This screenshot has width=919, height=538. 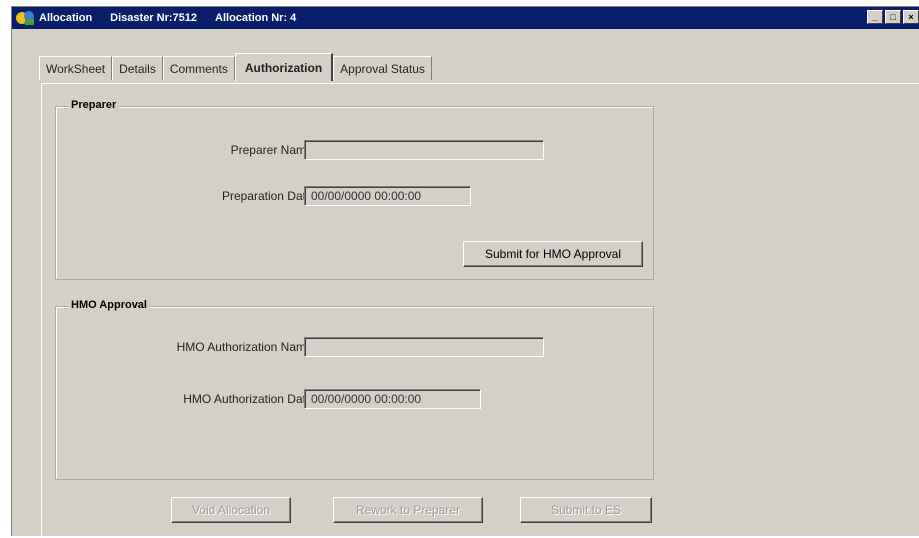 I want to click on maximize-icon: □, so click(x=893, y=17).